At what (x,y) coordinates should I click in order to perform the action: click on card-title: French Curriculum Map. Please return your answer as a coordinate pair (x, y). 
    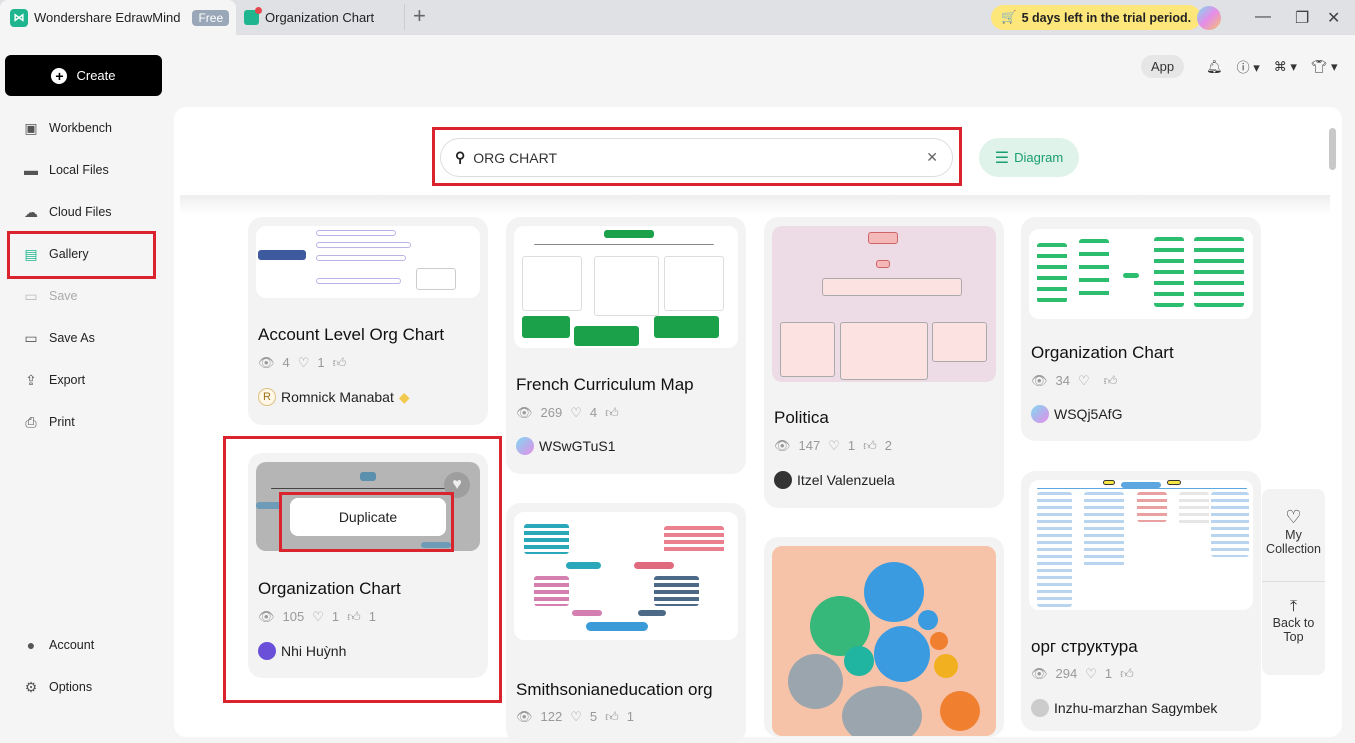
    Looking at the image, I should click on (605, 384).